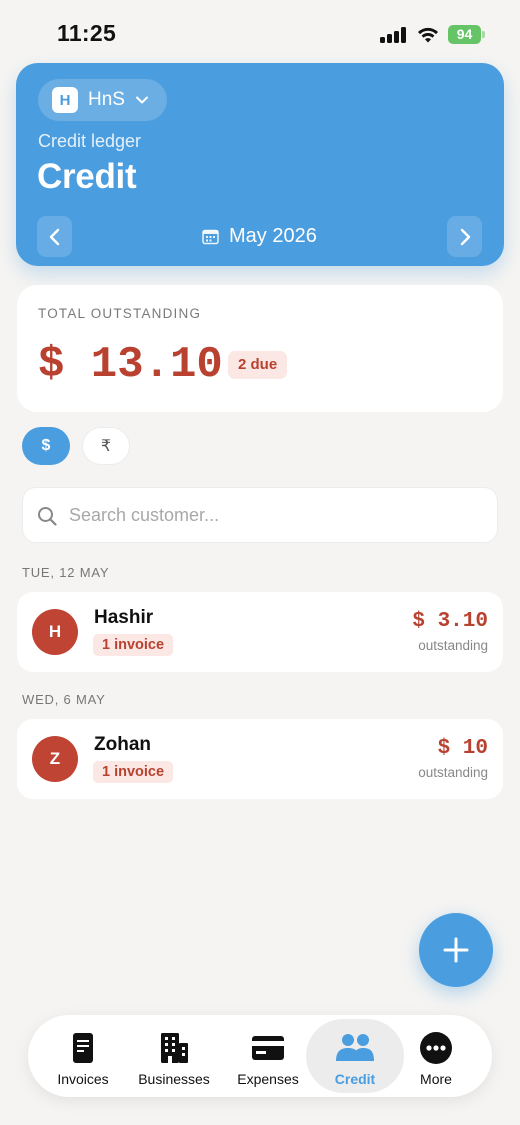 The width and height of the screenshot is (520, 1125). What do you see at coordinates (393, 35) in the screenshot?
I see `cellular-signal-icon` at bounding box center [393, 35].